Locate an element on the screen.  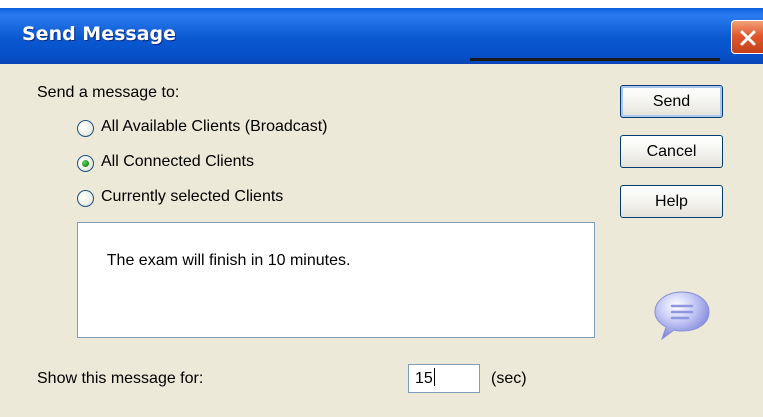
cancel-button: Cancel is located at coordinates (671, 151).